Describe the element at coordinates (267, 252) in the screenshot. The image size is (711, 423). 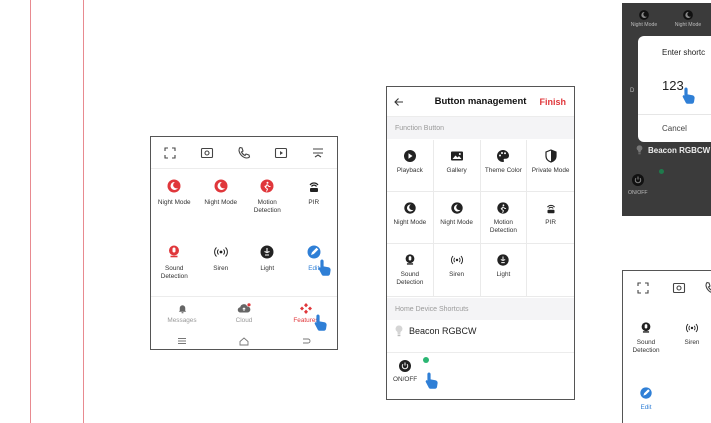
I see `light-icon` at that location.